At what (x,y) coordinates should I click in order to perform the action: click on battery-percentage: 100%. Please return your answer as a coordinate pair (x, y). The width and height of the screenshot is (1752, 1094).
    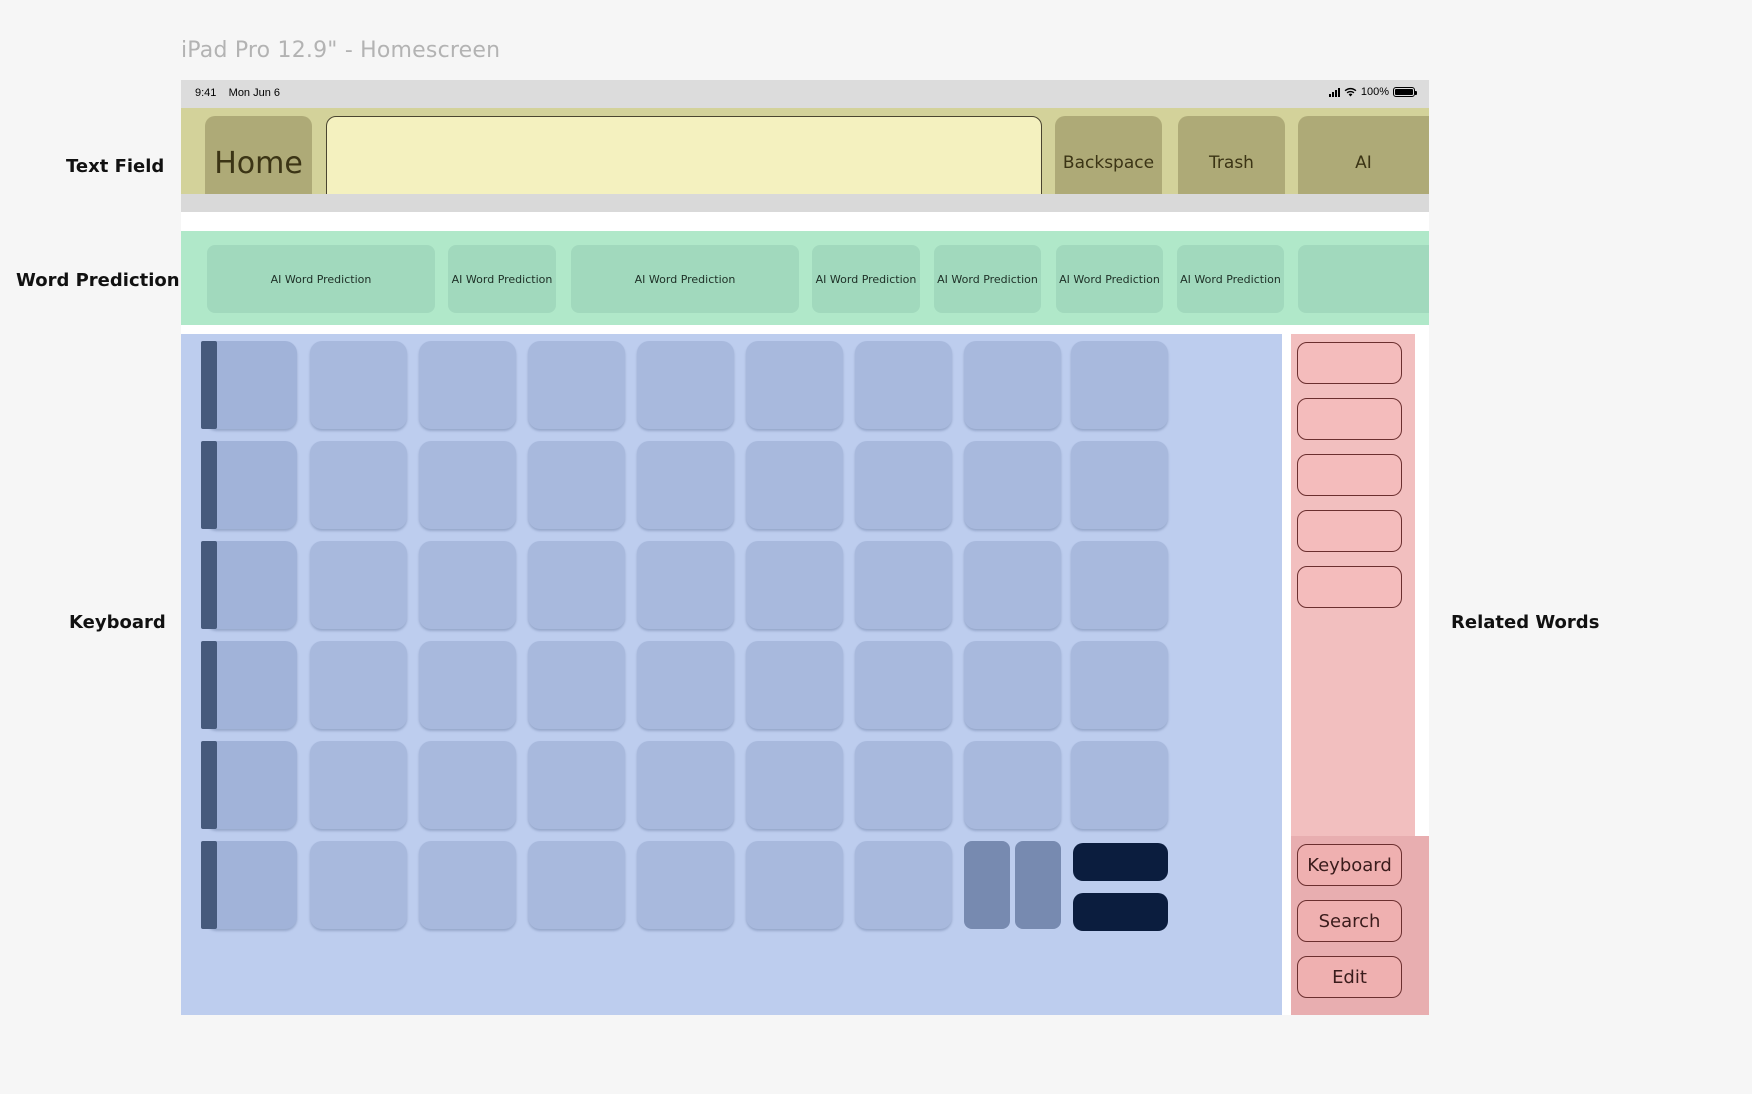
    Looking at the image, I should click on (1374, 92).